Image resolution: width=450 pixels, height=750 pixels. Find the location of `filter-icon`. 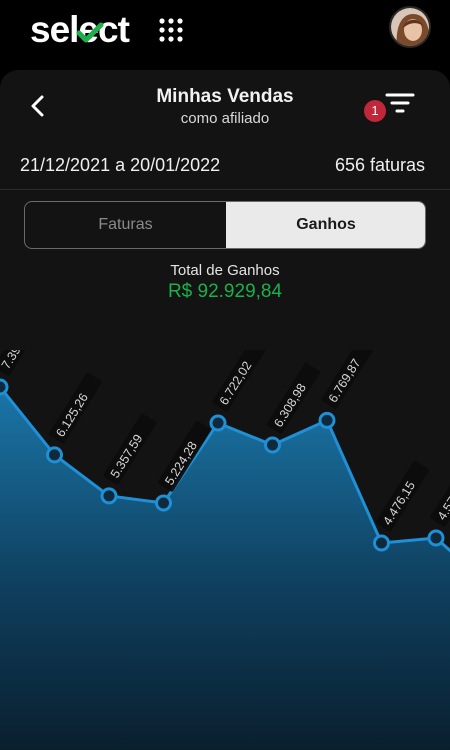

filter-icon is located at coordinates (400, 103).